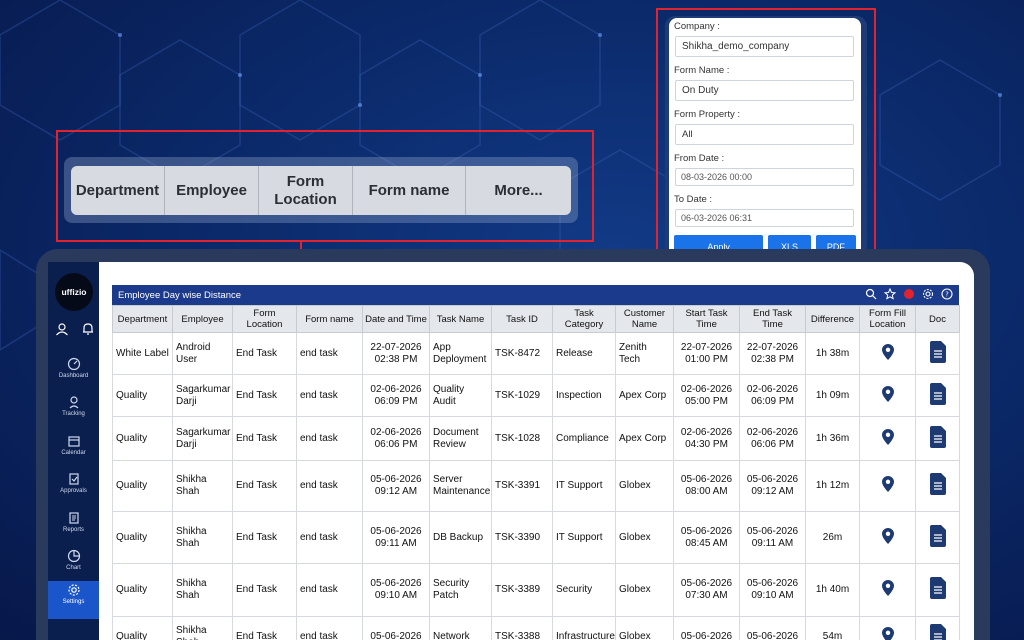 Image resolution: width=1024 pixels, height=640 pixels. What do you see at coordinates (73, 600) in the screenshot?
I see `nav-settings: Settings` at bounding box center [73, 600].